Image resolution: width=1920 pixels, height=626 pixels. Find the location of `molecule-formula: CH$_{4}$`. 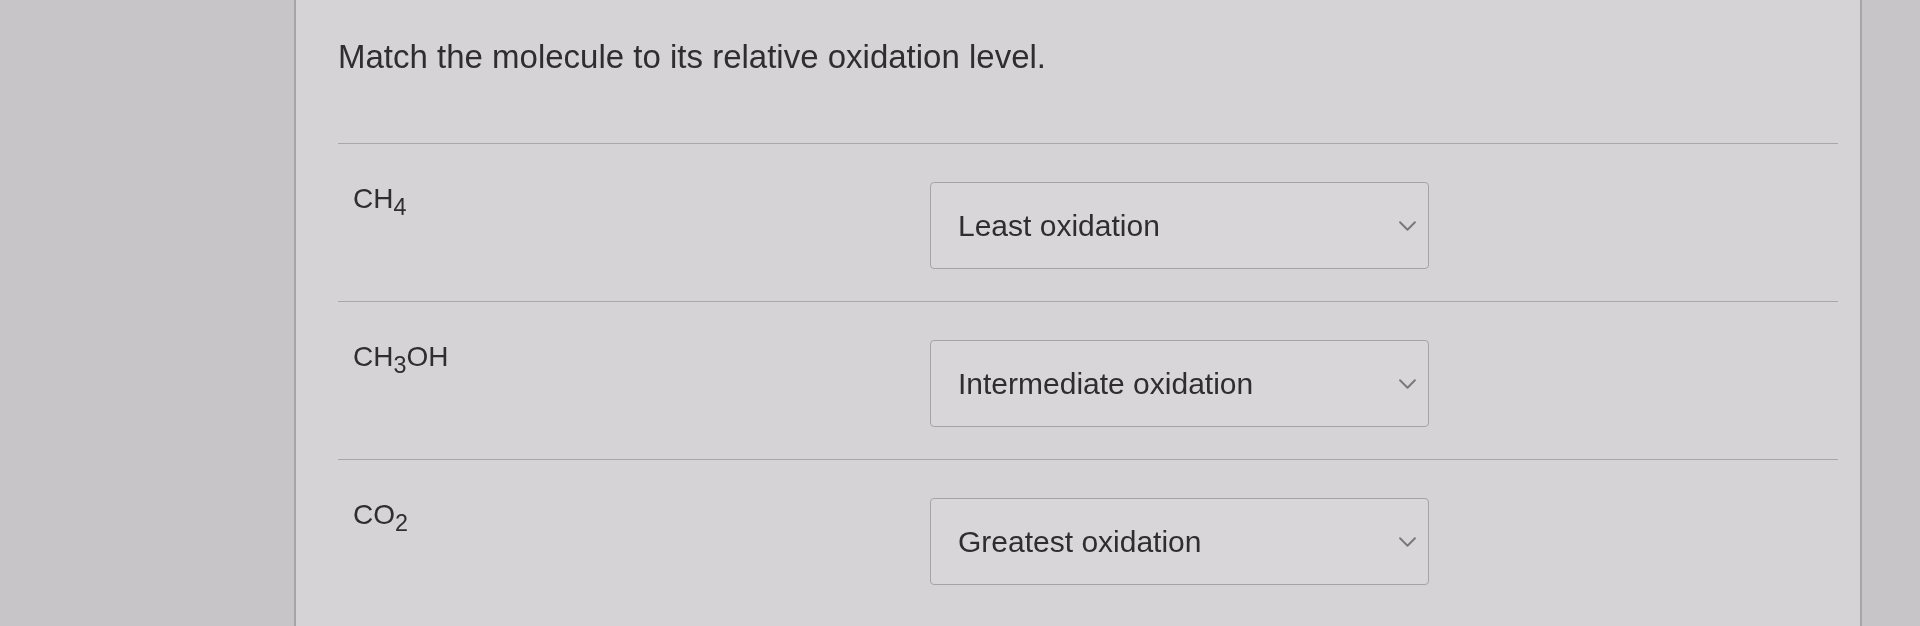

molecule-formula: CH$_{4}$ is located at coordinates (380, 198).